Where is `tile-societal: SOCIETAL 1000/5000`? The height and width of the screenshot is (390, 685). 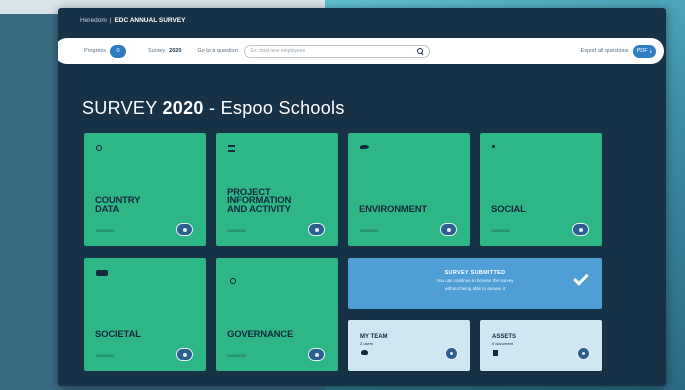 tile-societal: SOCIETAL 1000/5000 is located at coordinates (145, 314).